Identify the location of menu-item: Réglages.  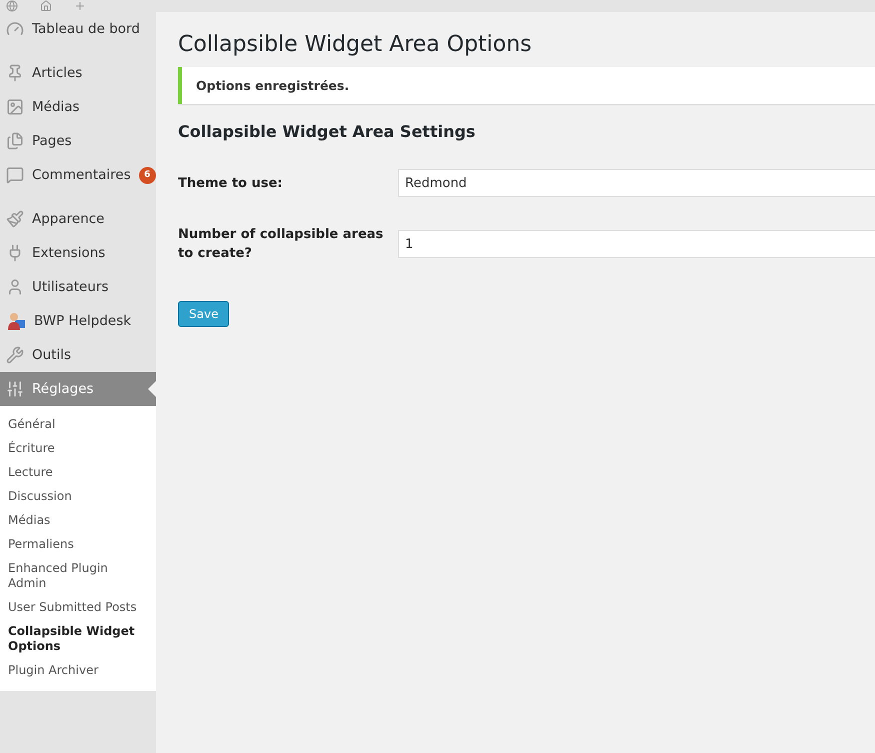
(78, 389).